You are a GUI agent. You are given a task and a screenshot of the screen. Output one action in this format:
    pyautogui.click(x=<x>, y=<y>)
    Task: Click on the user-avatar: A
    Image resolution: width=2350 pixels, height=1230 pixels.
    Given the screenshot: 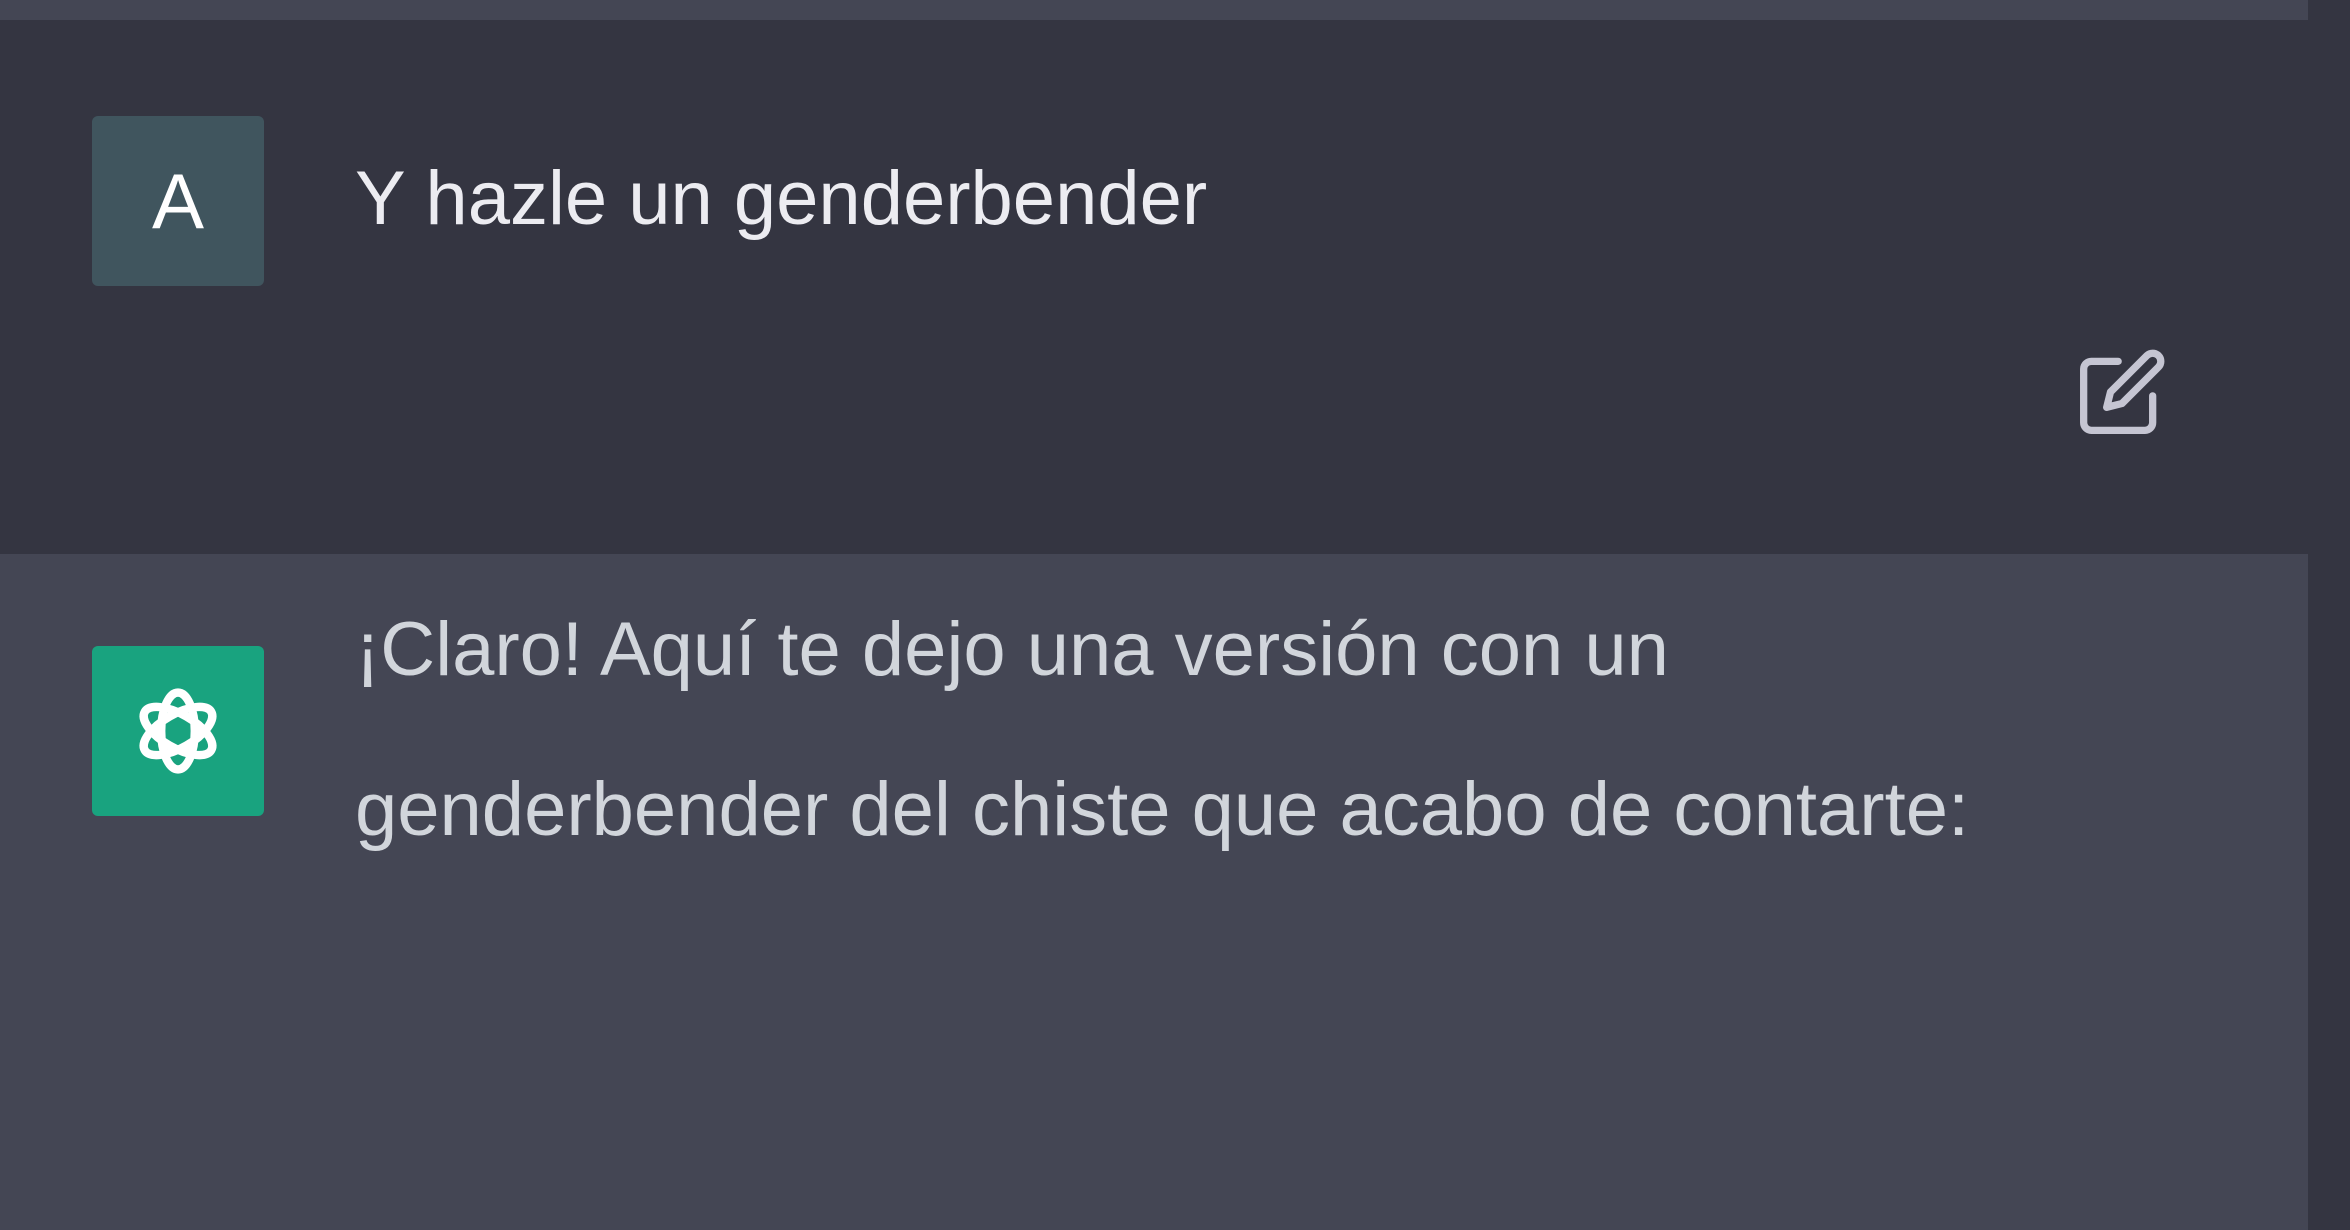 What is the action you would take?
    pyautogui.click(x=178, y=201)
    